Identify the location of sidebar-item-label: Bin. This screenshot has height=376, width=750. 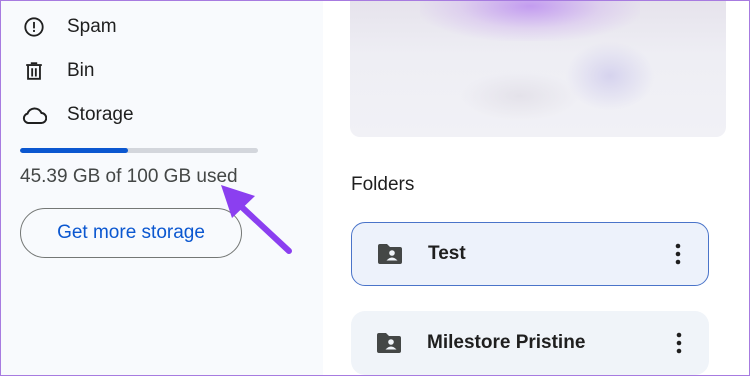
(81, 70).